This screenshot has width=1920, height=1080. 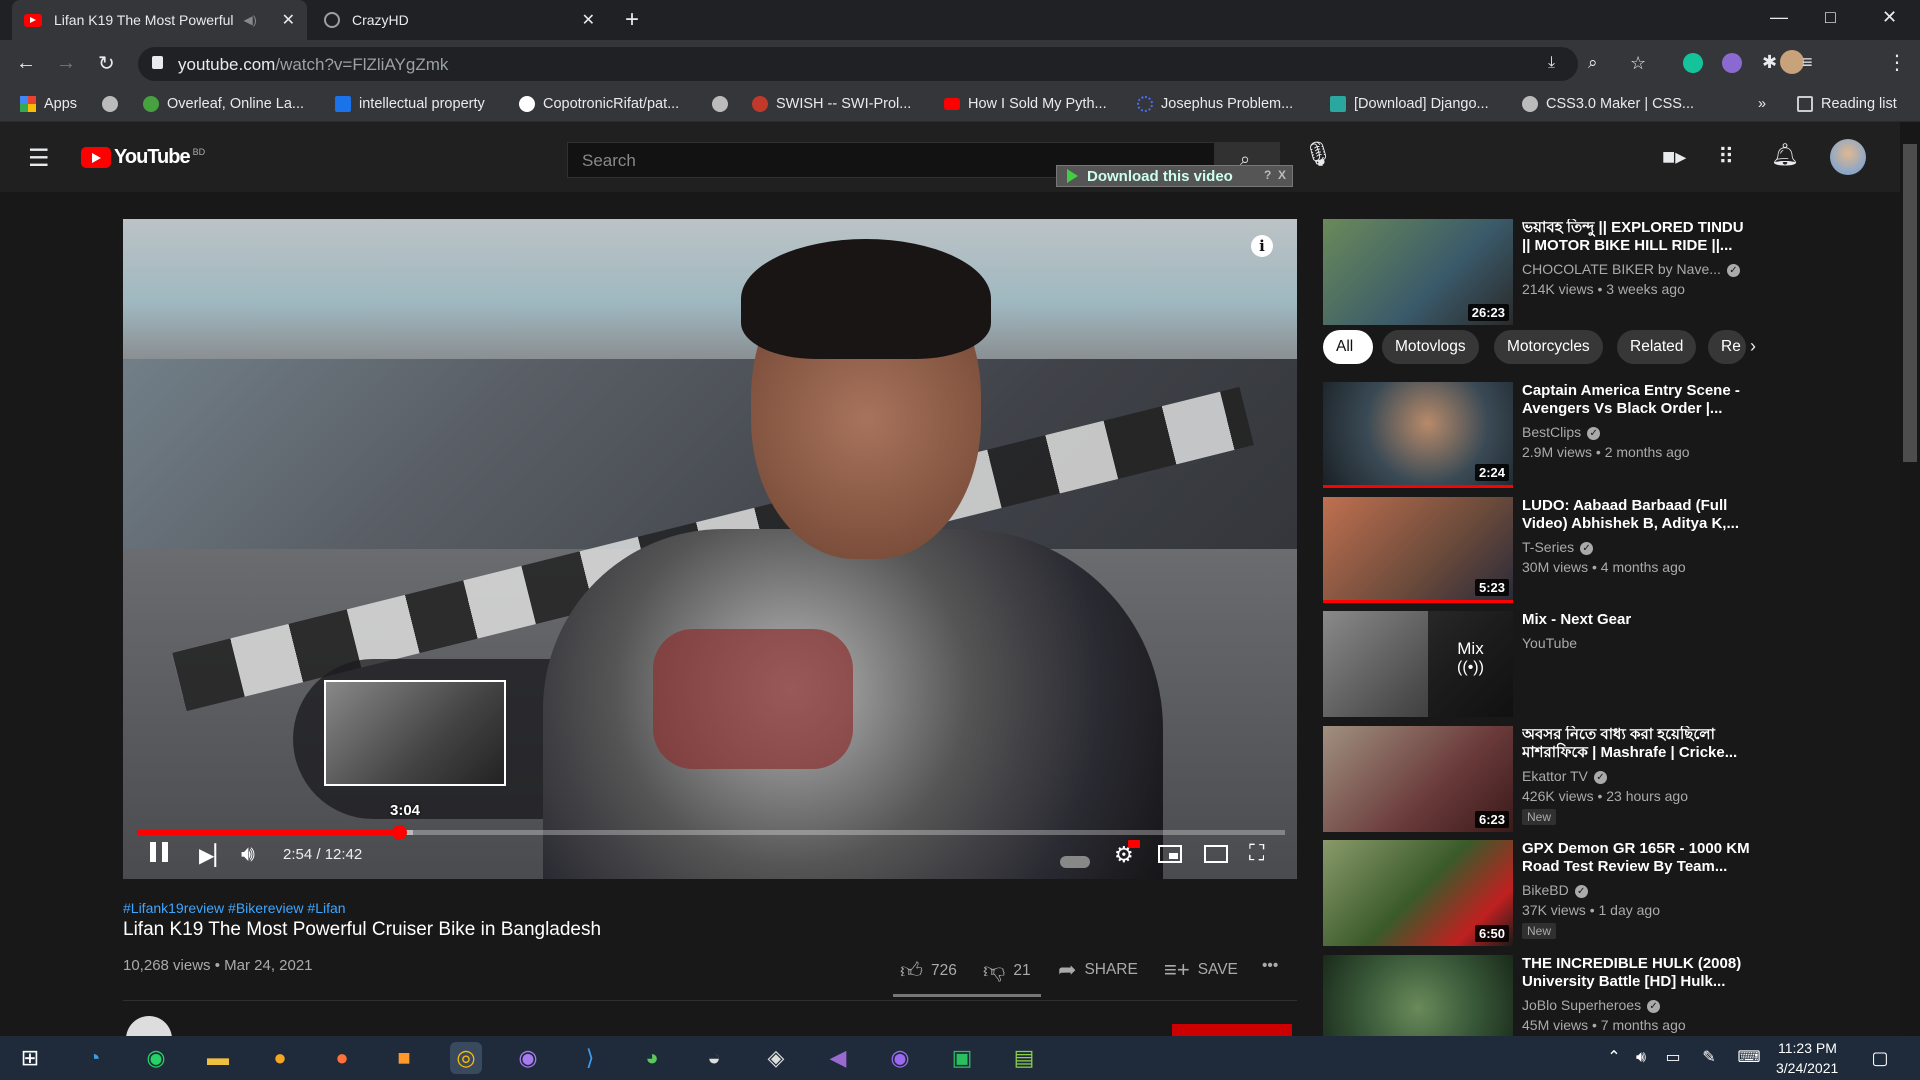 I want to click on recommendation-thumbnail: Mix ((•)), so click(x=1418, y=664).